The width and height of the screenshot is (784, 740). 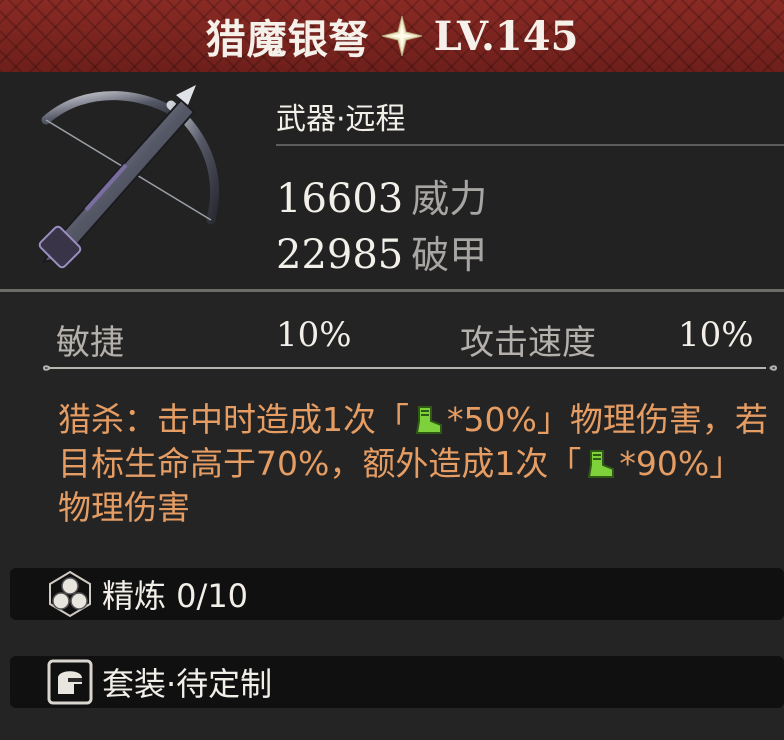 I want to click on set-row: 套装·待定制, so click(x=397, y=682).